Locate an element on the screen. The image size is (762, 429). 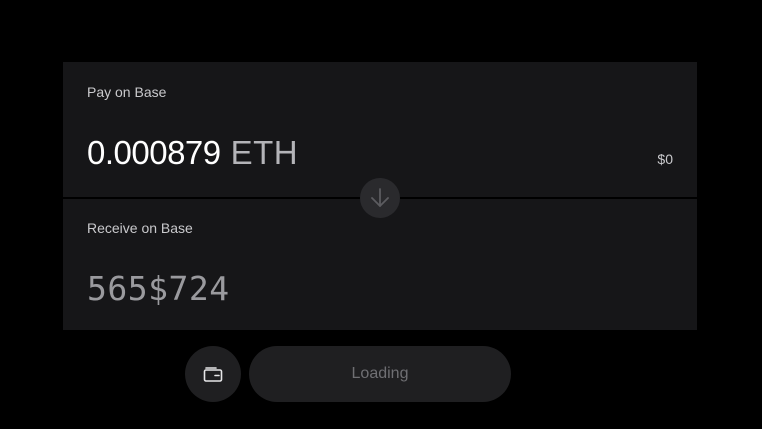
pay-usd-value: $0 is located at coordinates (665, 159).